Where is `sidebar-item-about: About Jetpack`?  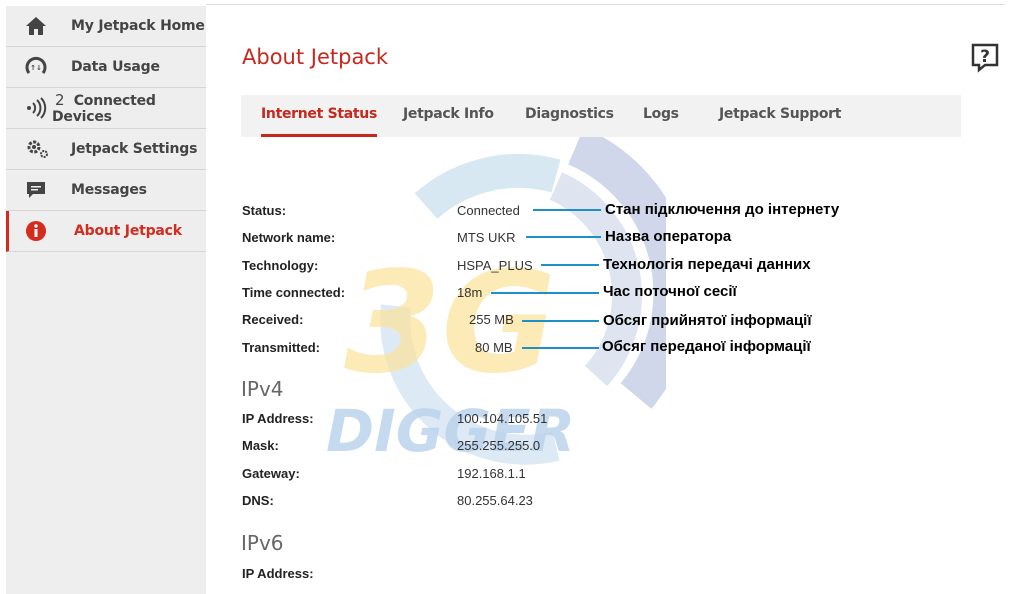
sidebar-item-about: About Jetpack is located at coordinates (106, 231).